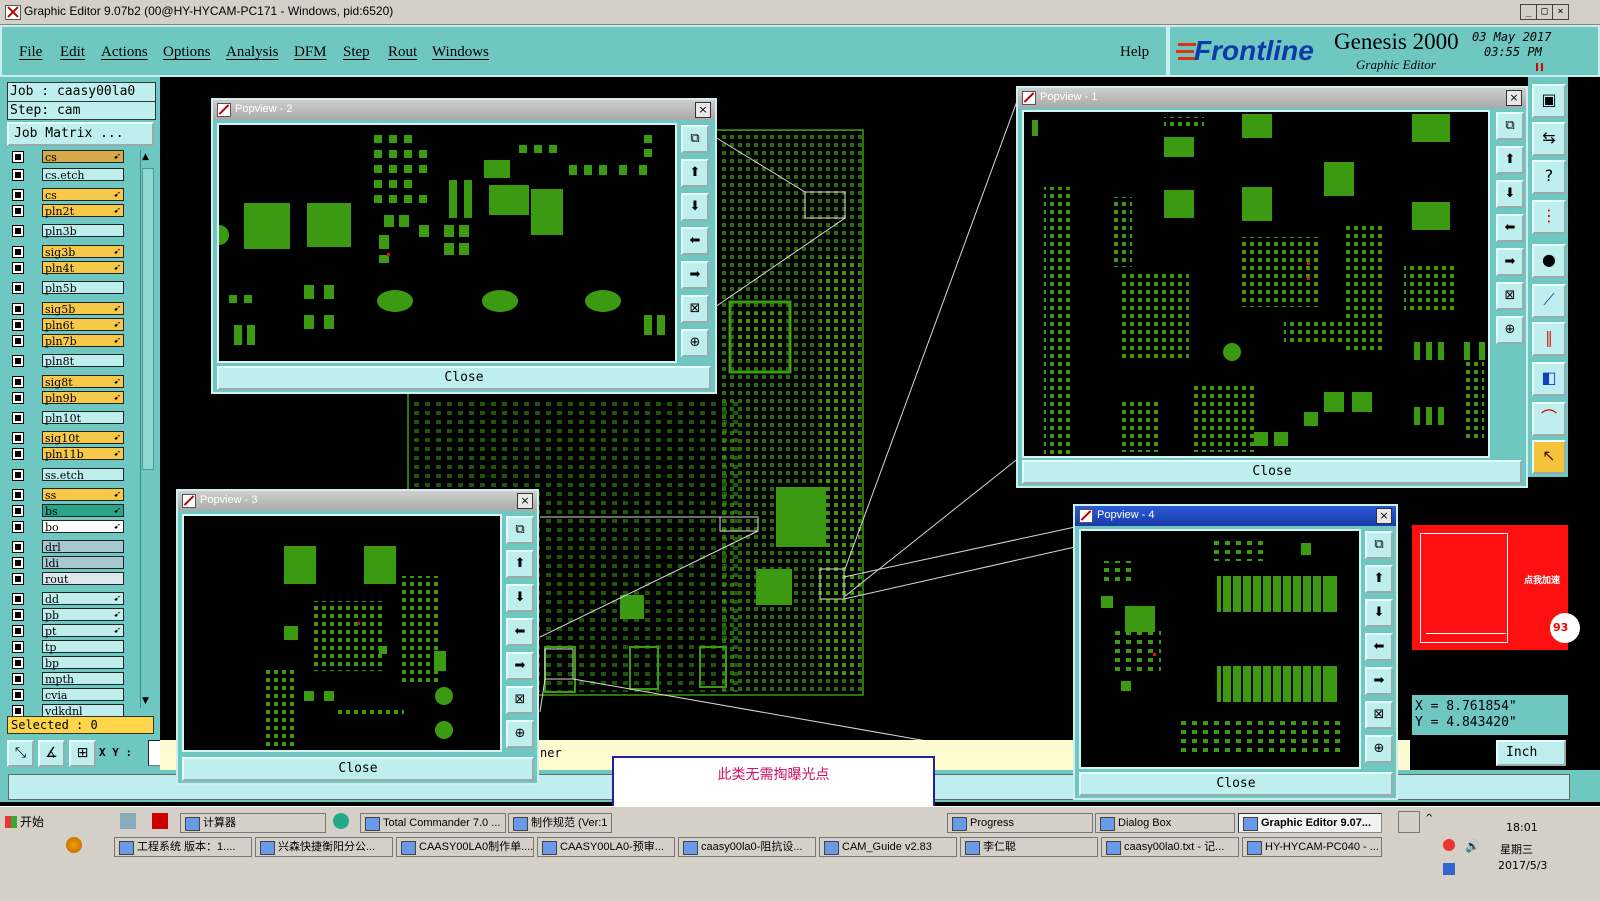  What do you see at coordinates (464, 110) in the screenshot?
I see `popview-2-titlebar: Popview - 2 ×` at bounding box center [464, 110].